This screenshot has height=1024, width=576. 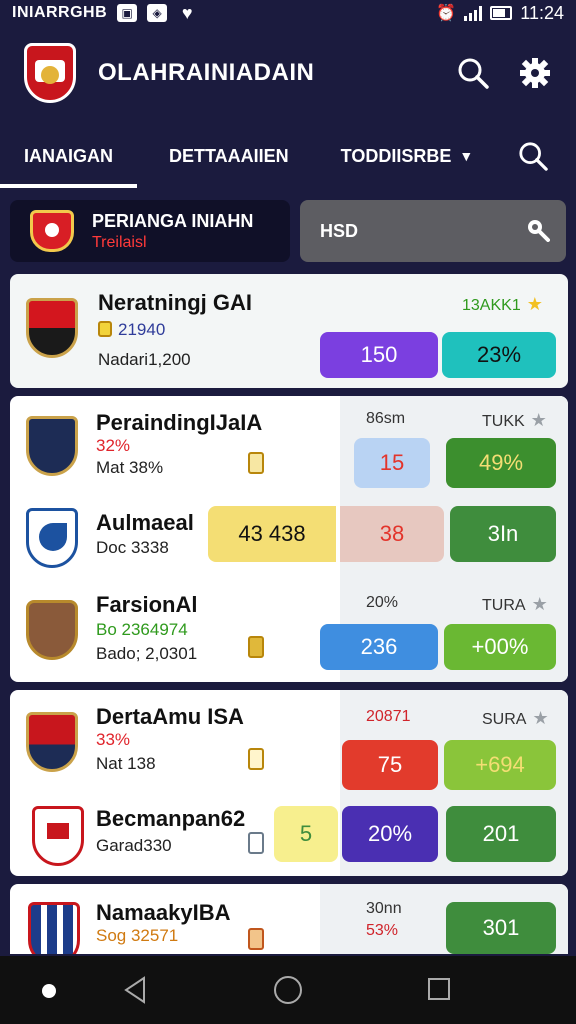 What do you see at coordinates (170, 819) in the screenshot?
I see `team-name: Becmanpan62` at bounding box center [170, 819].